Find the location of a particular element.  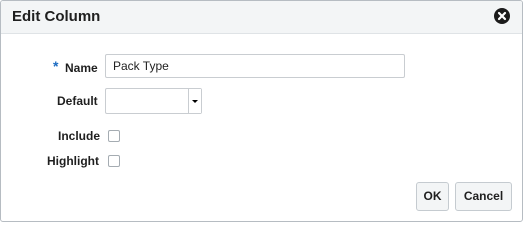

required-marker: * is located at coordinates (56, 66).